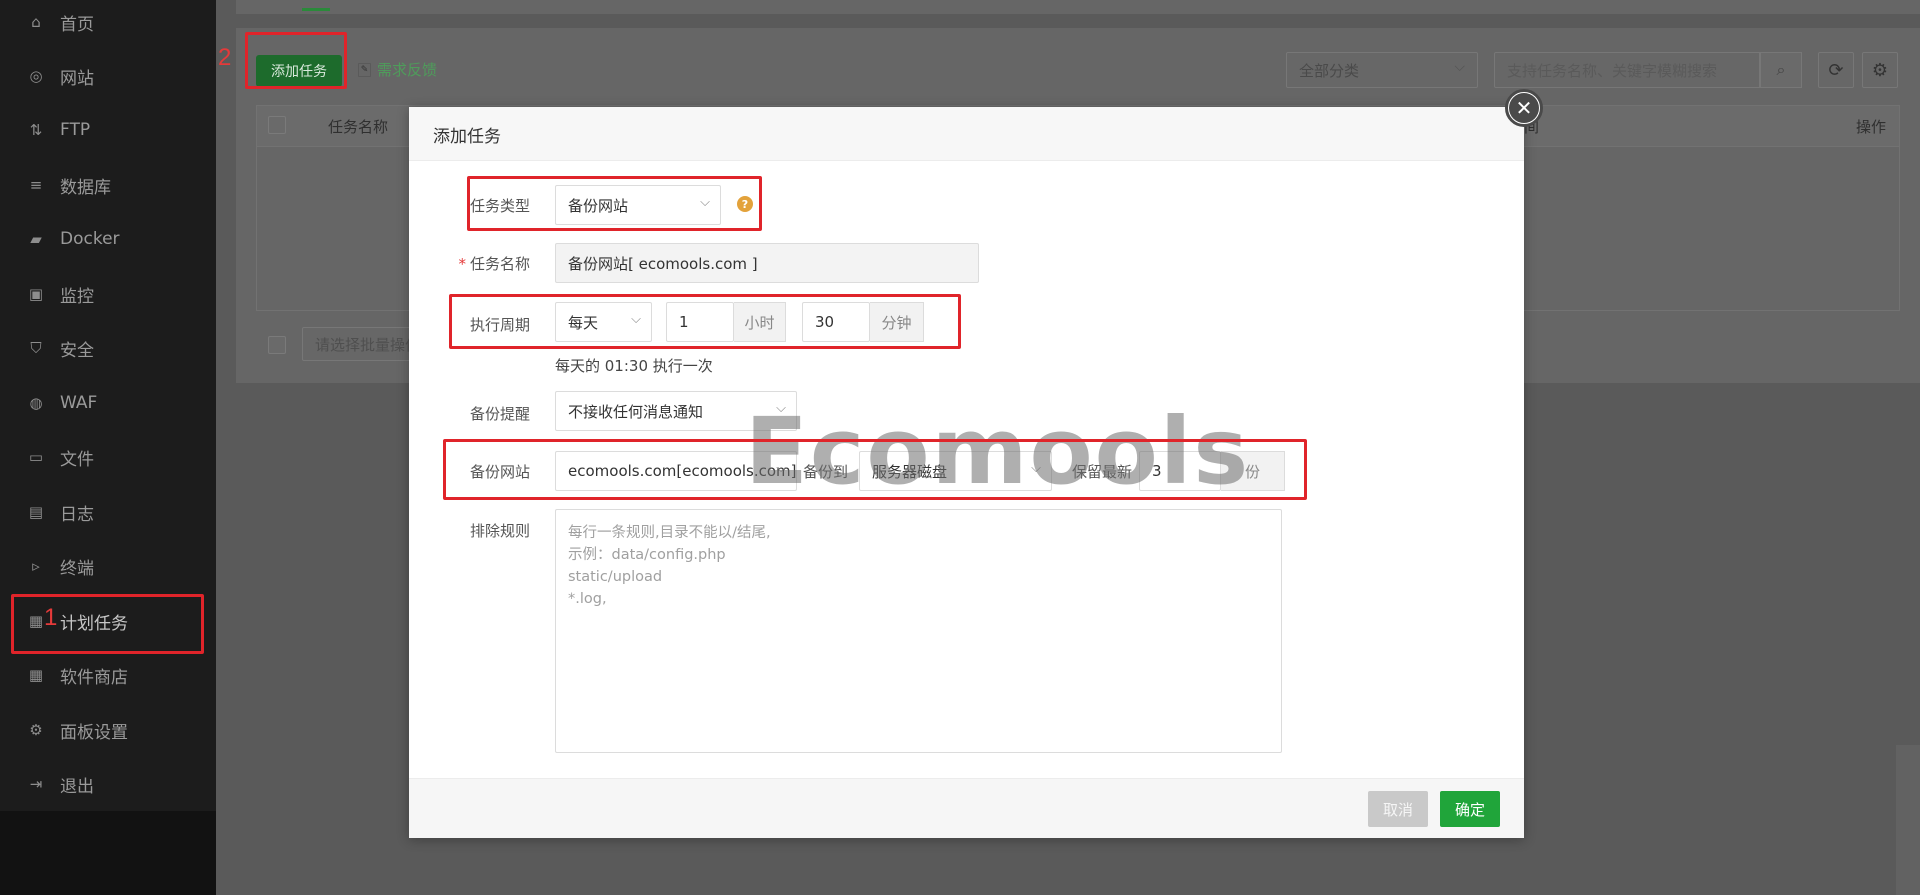 This screenshot has width=1920, height=895. I want to click on sidebar-item-ftp: ⇅ FTP, so click(108, 130).